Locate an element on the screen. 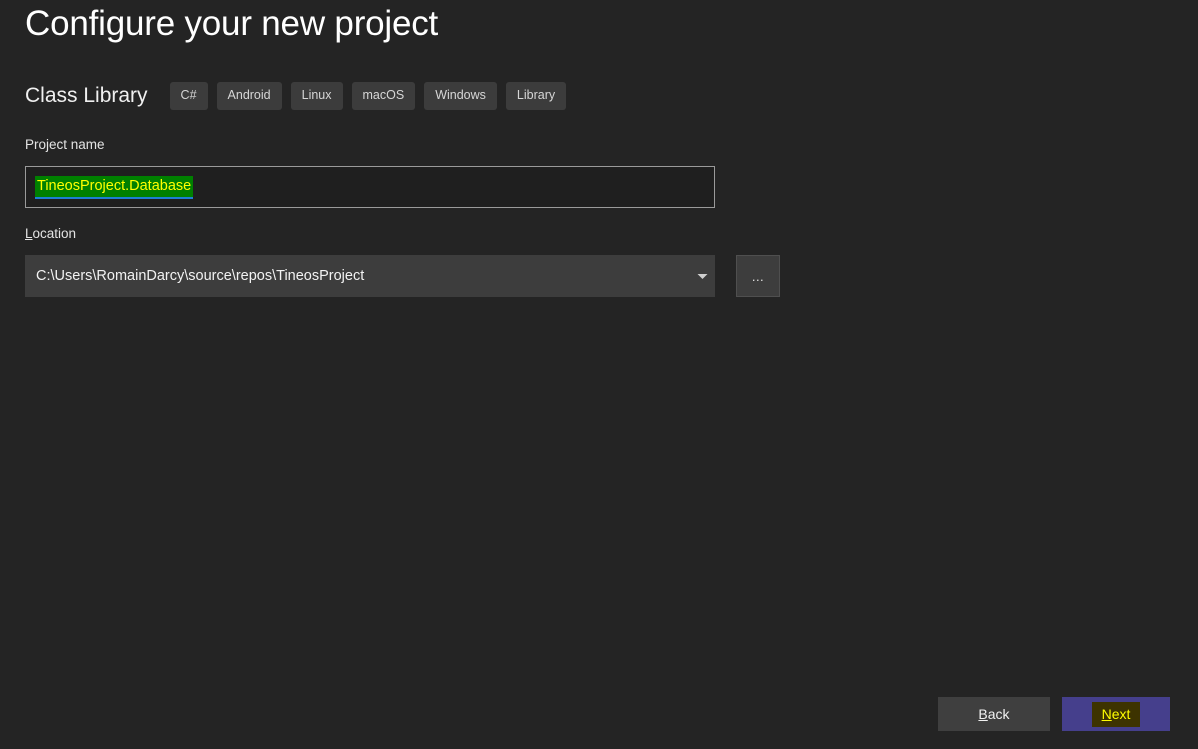 The width and height of the screenshot is (1198, 749). location-label: Location is located at coordinates (50, 234).